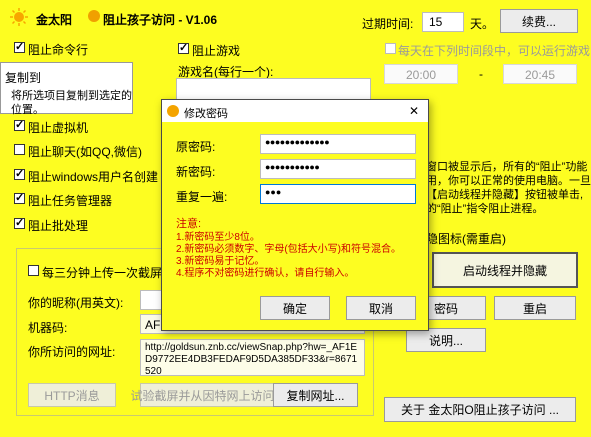 The image size is (591, 437). What do you see at coordinates (540, 74) in the screenshot?
I see `time-to-input: 20:45` at bounding box center [540, 74].